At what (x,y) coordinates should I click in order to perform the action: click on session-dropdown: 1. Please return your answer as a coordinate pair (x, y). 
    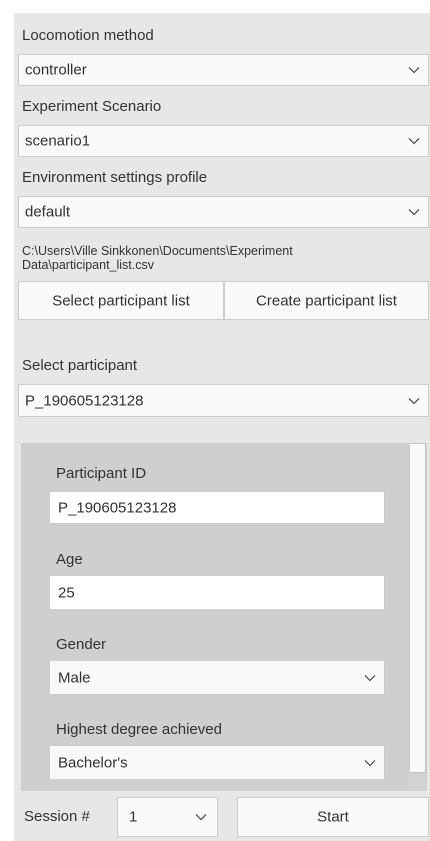
    Looking at the image, I should click on (167, 817).